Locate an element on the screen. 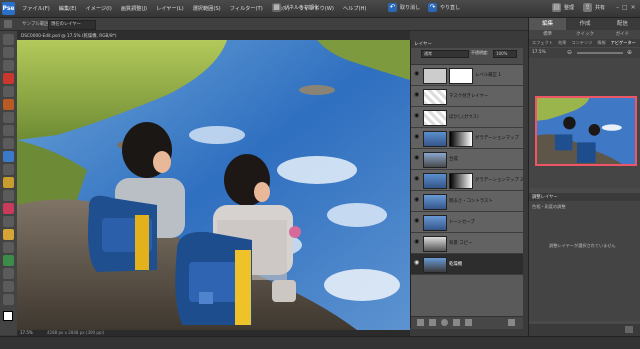 Image resolution: width=640 pixels, height=349 pixels. marquee-tool-icon is located at coordinates (8, 91).